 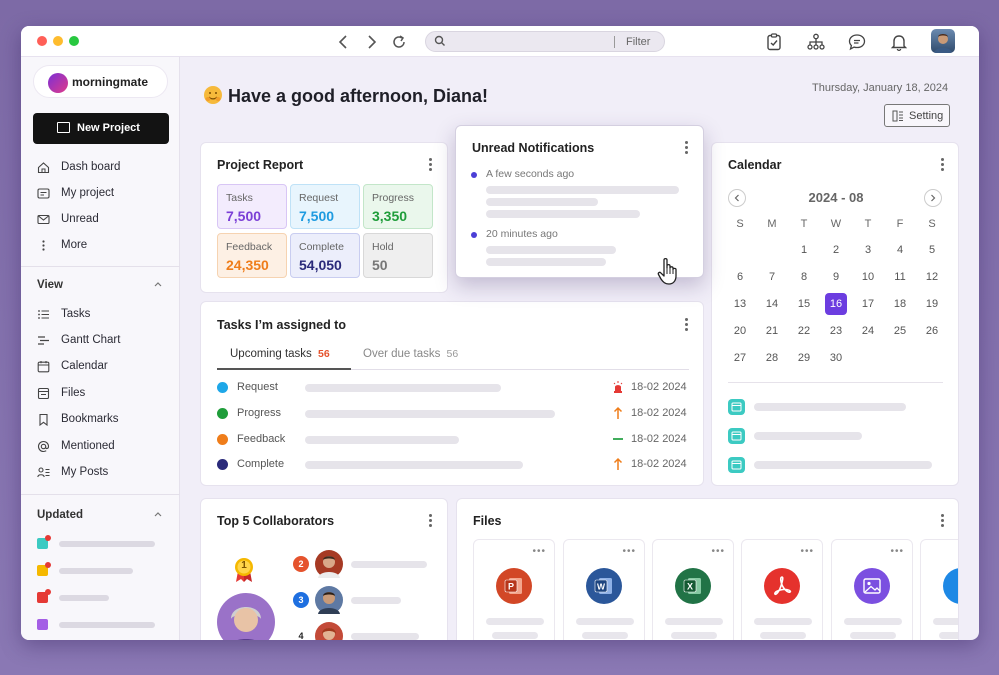 I want to click on task-row: Progress 18-02 2024, so click(x=453, y=414).